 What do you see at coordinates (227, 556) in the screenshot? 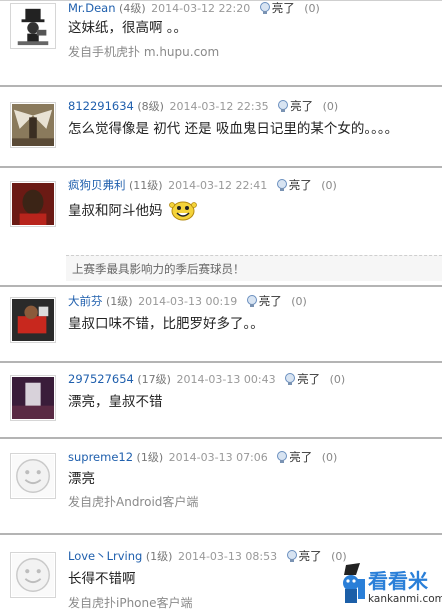
I see `timestamp: 2014-03-13 08:53` at bounding box center [227, 556].